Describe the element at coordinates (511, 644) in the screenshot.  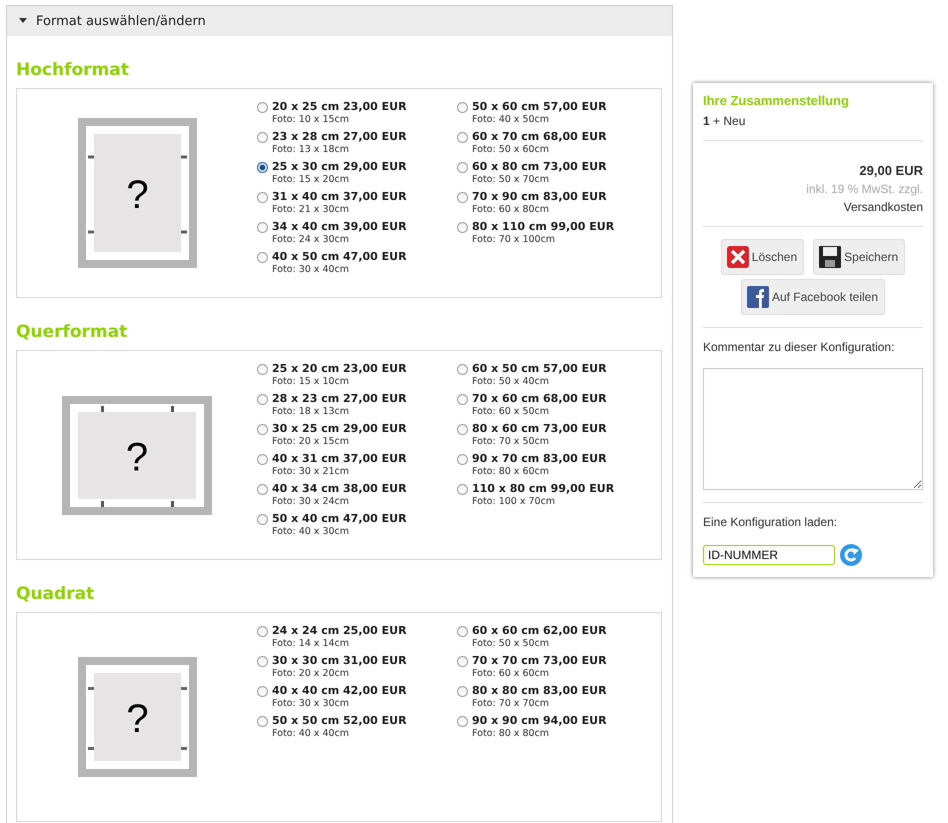
I see `photo-size-text: Foto: 50 x 50cm` at that location.